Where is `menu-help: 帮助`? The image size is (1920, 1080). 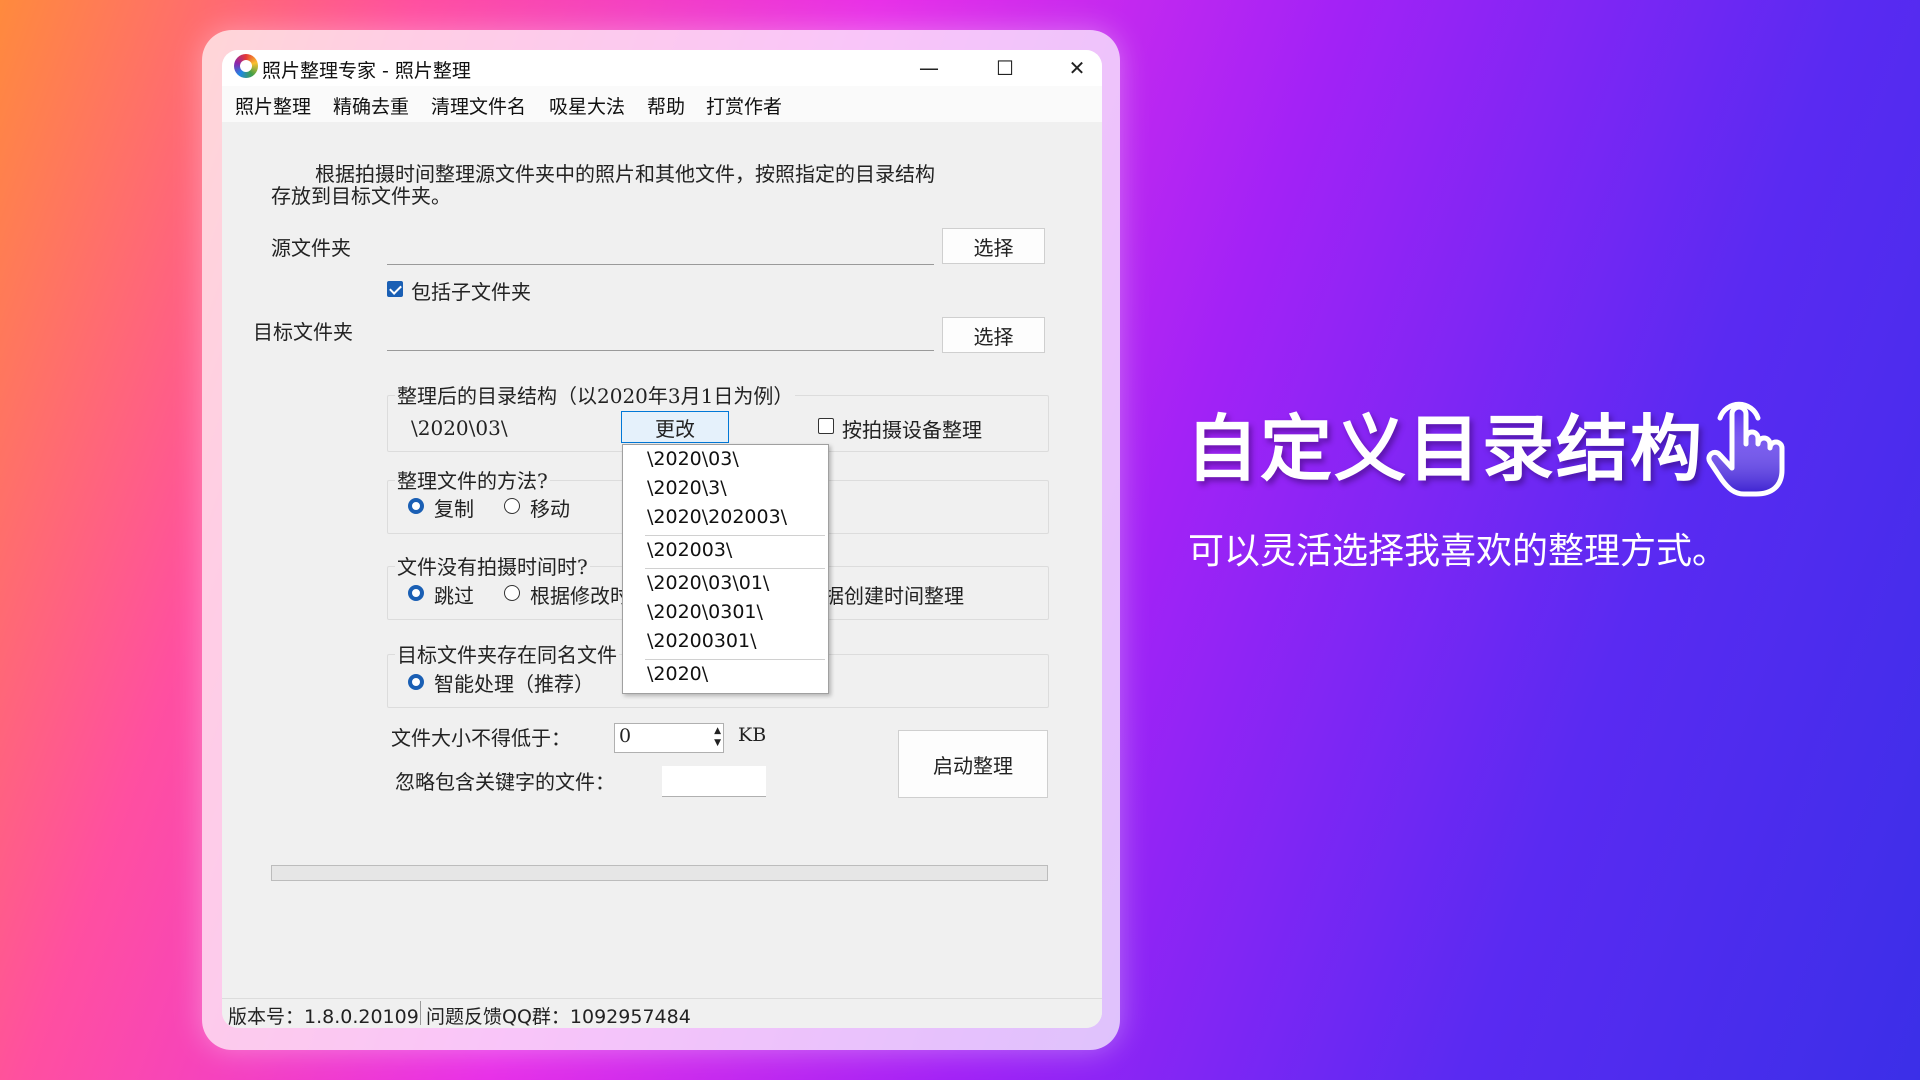 menu-help: 帮助 is located at coordinates (666, 105).